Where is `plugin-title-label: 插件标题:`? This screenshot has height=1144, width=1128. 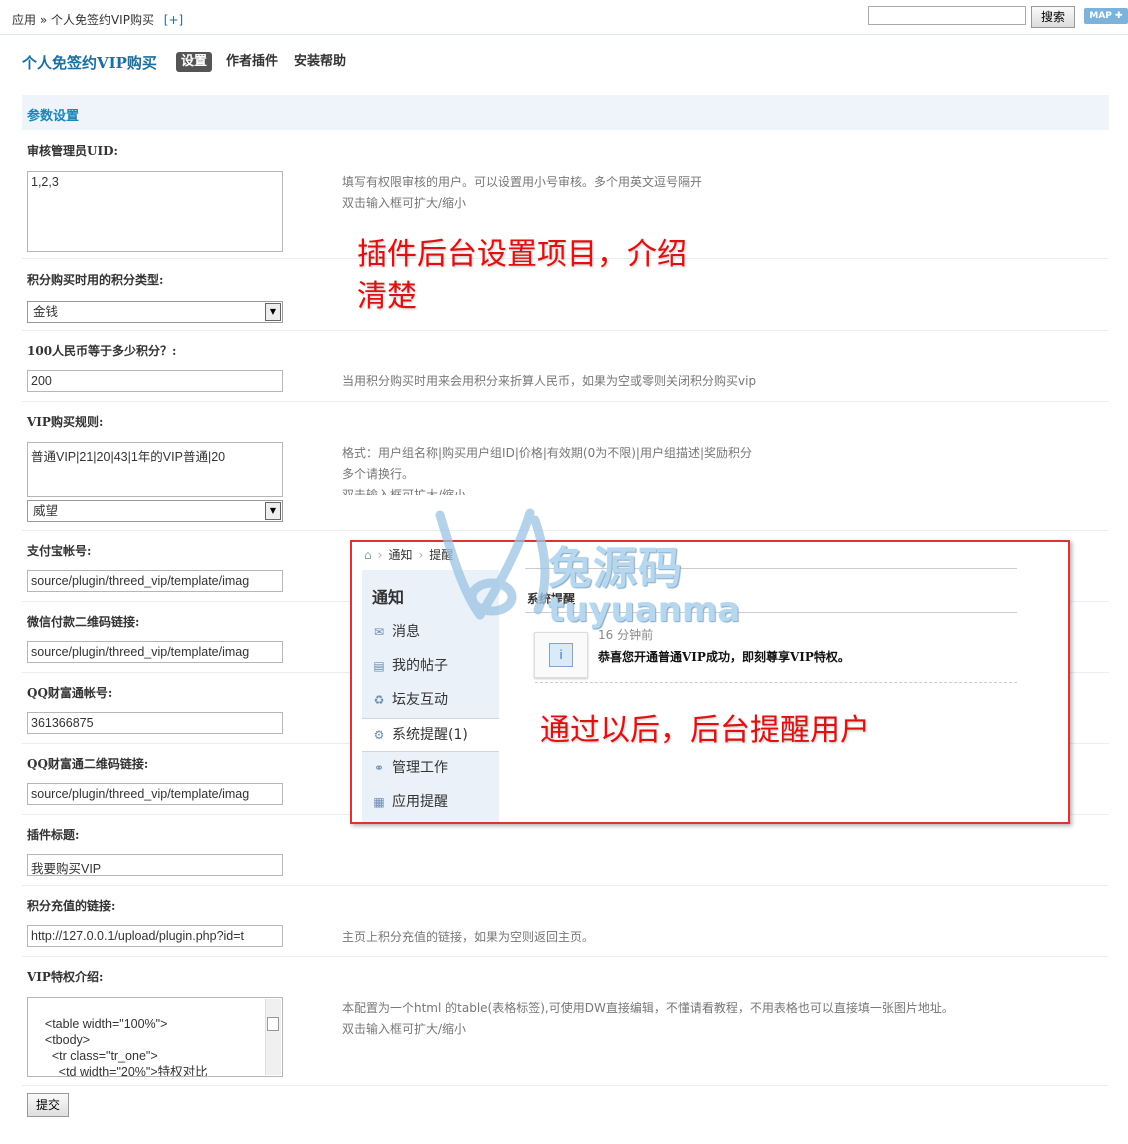
plugin-title-label: 插件标题: is located at coordinates (53, 835).